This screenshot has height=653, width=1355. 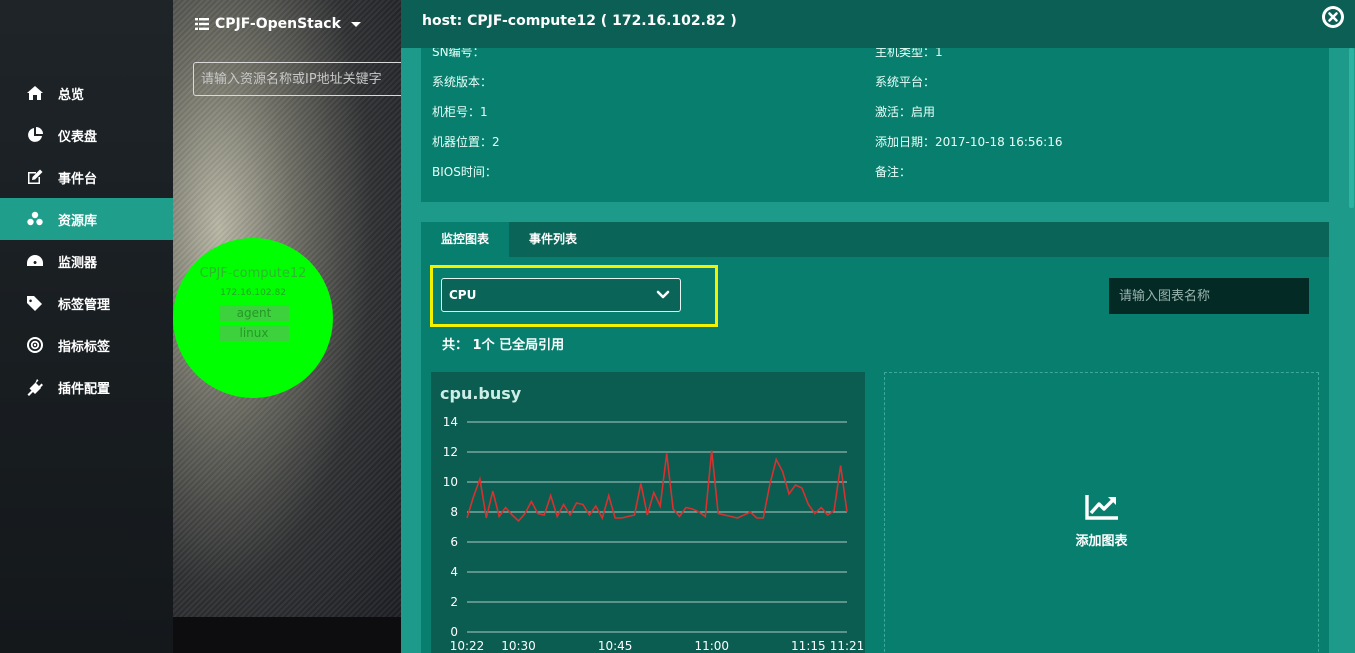 What do you see at coordinates (481, 393) in the screenshot?
I see `chart-title: cpu.busy` at bounding box center [481, 393].